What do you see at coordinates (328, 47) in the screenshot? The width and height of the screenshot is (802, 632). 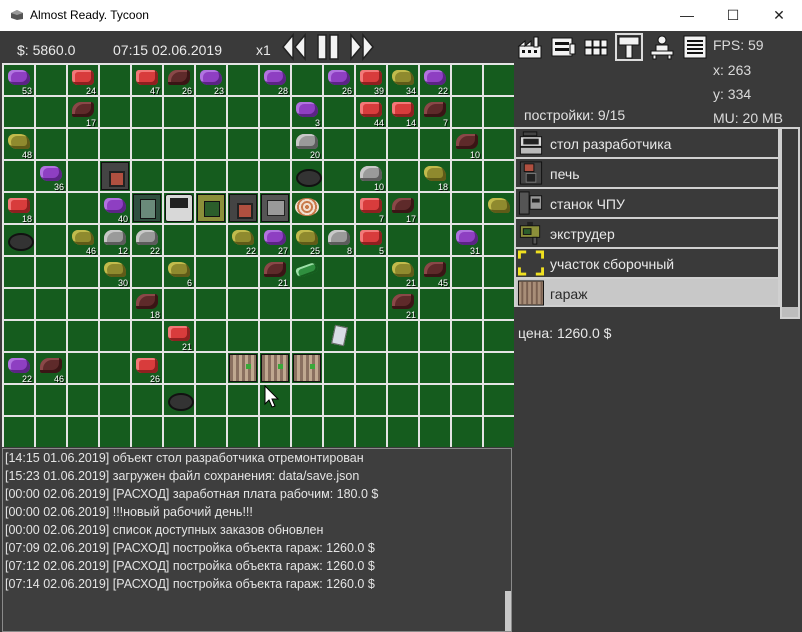 I see `pause-icon` at bounding box center [328, 47].